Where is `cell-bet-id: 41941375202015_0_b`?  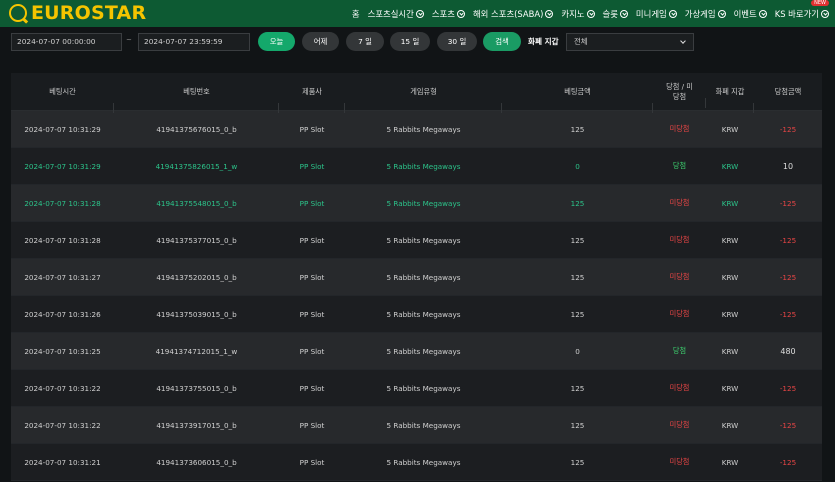 cell-bet-id: 41941375202015_0_b is located at coordinates (196, 277).